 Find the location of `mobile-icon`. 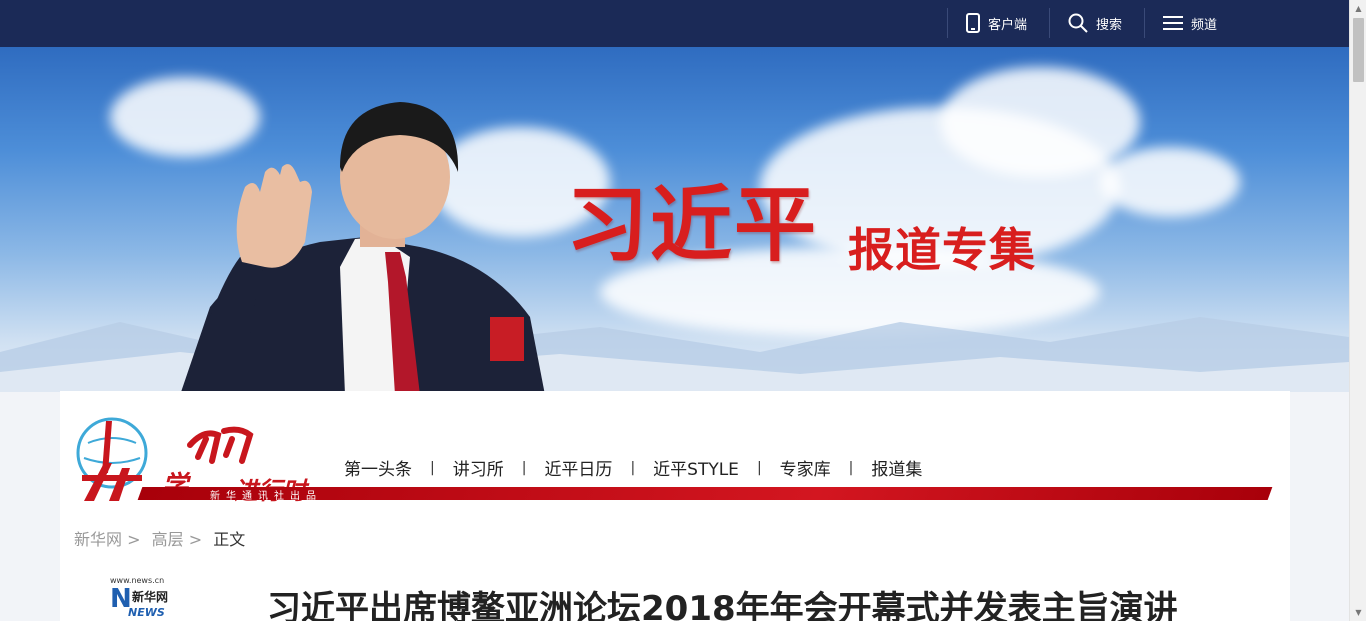

mobile-icon is located at coordinates (972, 23).